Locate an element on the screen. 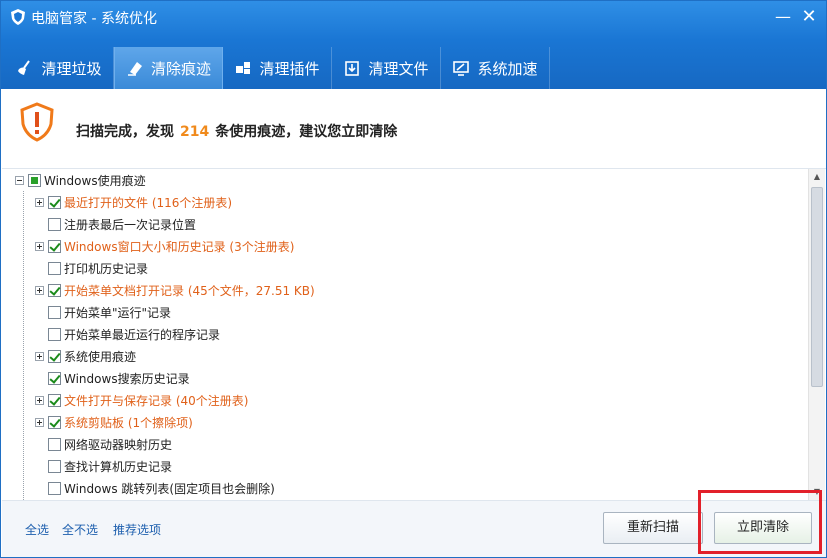  trace-count: 214 is located at coordinates (195, 132).